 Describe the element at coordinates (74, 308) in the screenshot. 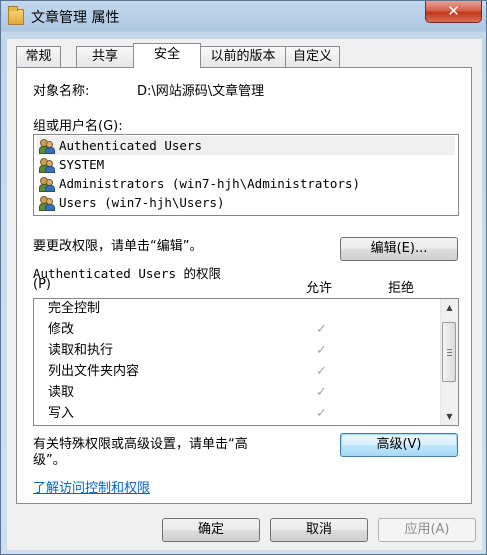

I see `permission-name: 完全控制` at that location.